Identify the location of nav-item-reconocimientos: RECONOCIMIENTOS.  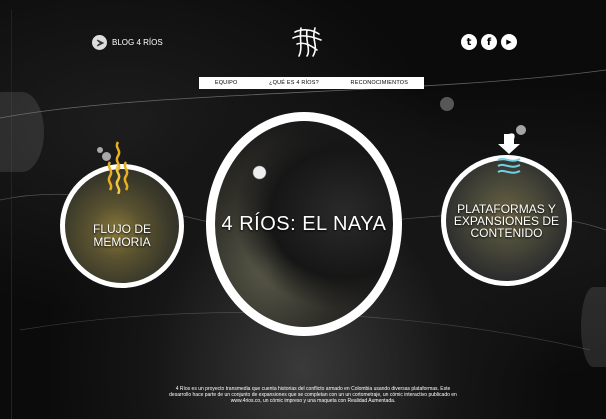
(380, 83).